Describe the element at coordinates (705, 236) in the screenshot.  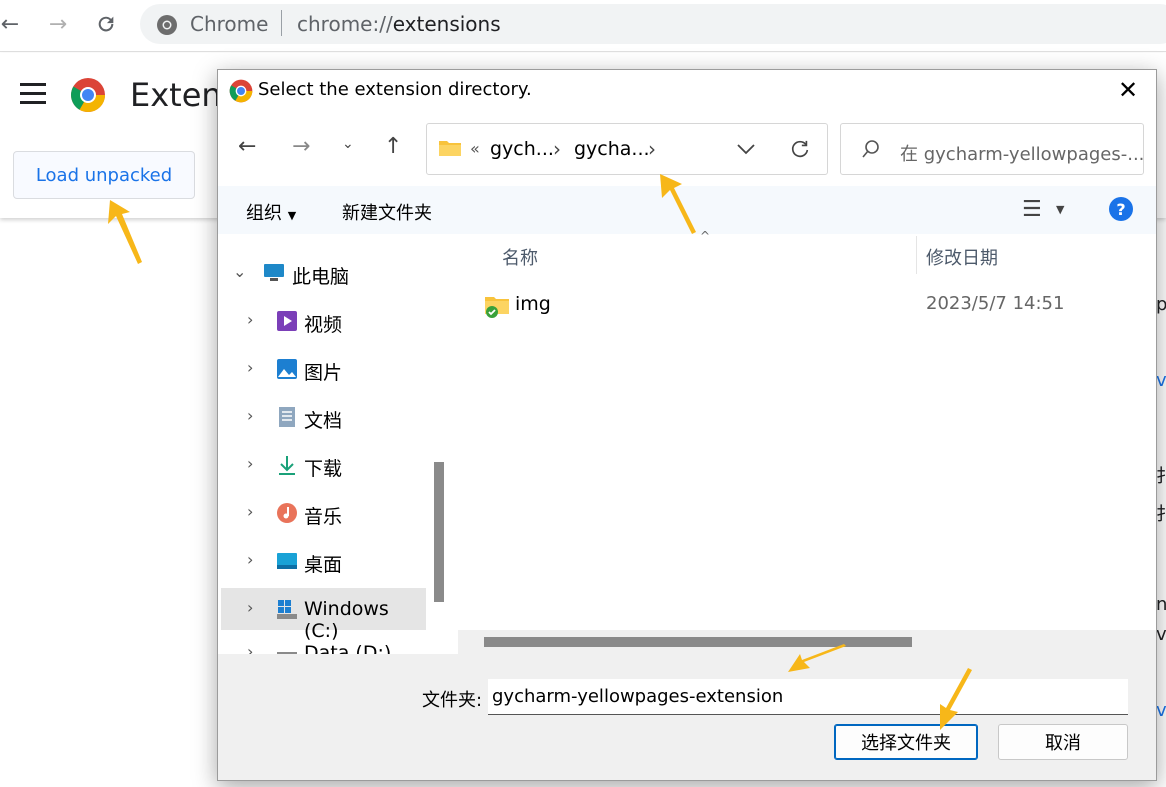
I see `sort-chevron-up-icon: ^` at that location.